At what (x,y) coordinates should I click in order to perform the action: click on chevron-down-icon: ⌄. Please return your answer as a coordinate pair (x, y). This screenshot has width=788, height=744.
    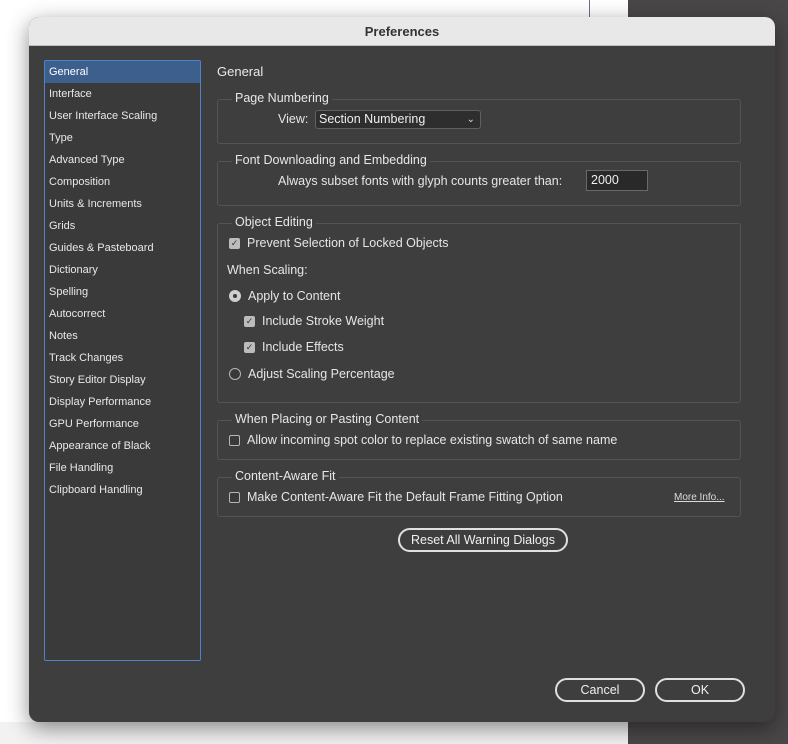
    Looking at the image, I should click on (470, 119).